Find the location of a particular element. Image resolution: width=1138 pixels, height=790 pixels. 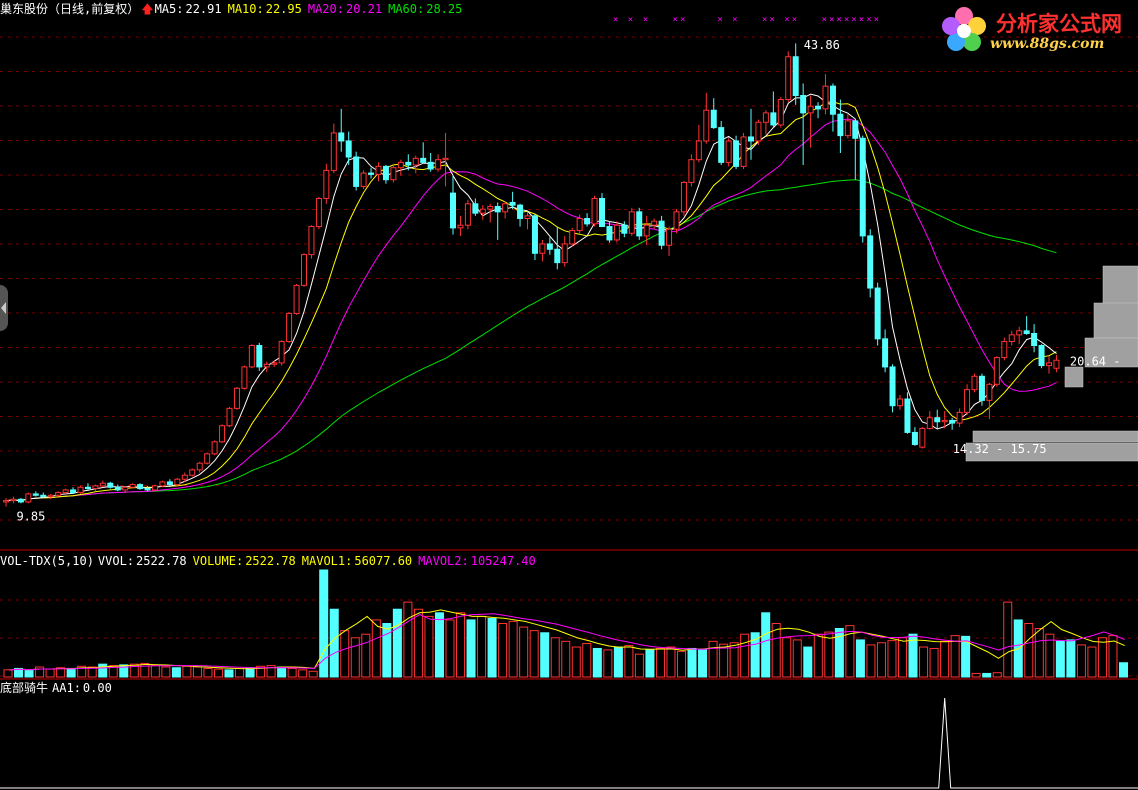

mavol2-label: MAVOL2: is located at coordinates (443, 561).